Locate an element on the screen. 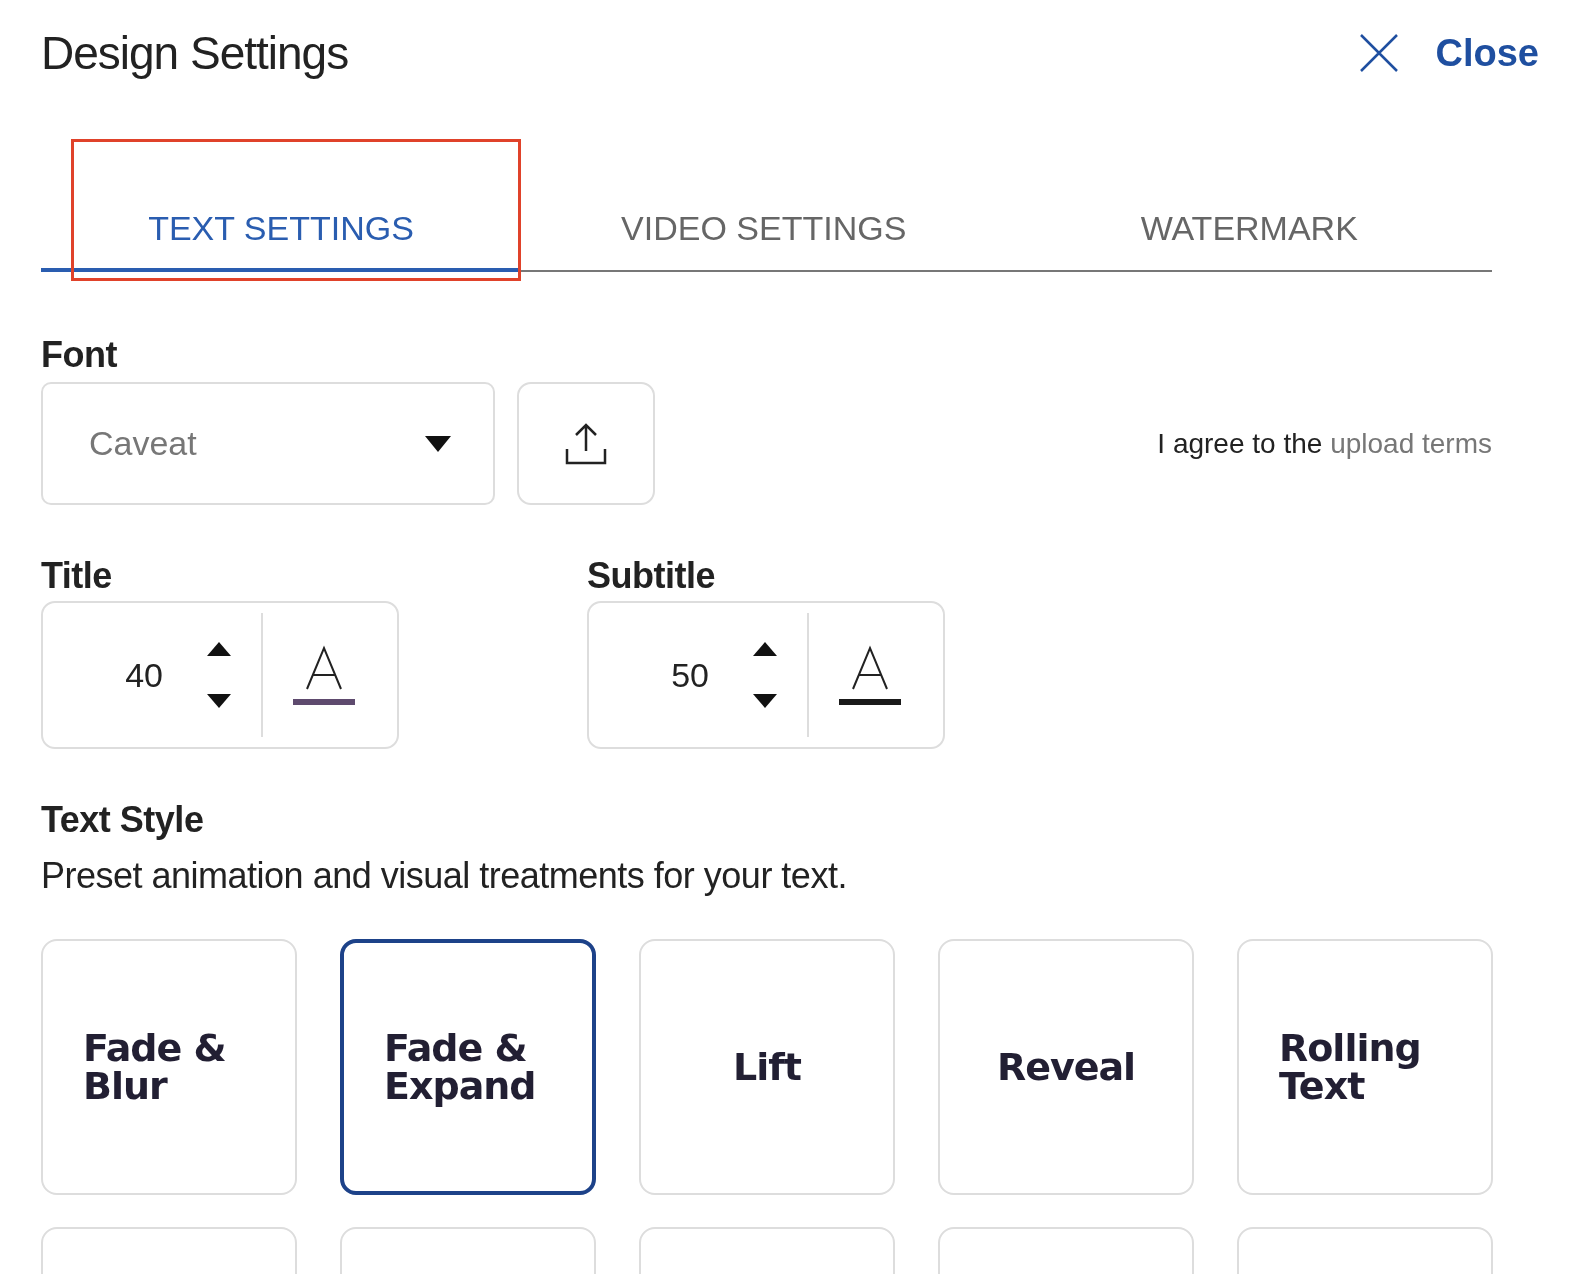 The height and width of the screenshot is (1274, 1580). terms-link: upload terms is located at coordinates (1411, 443).